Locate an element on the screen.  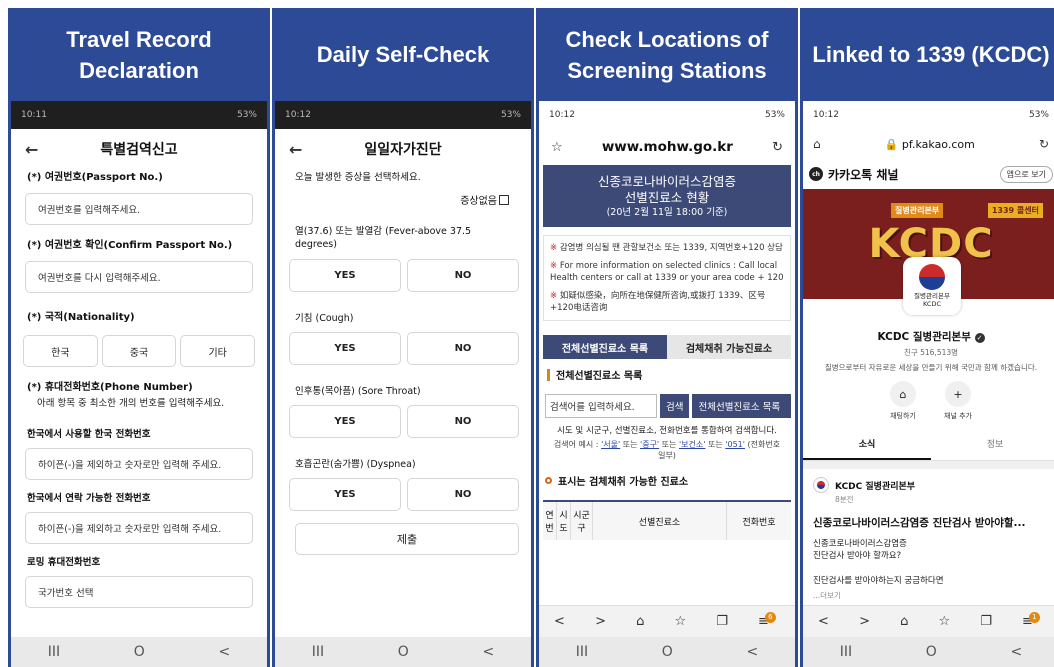
contact-phone-input: 하이픈(-)을 제외하고 숫자로만 입력해 주세요. is located at coordinates (139, 528).